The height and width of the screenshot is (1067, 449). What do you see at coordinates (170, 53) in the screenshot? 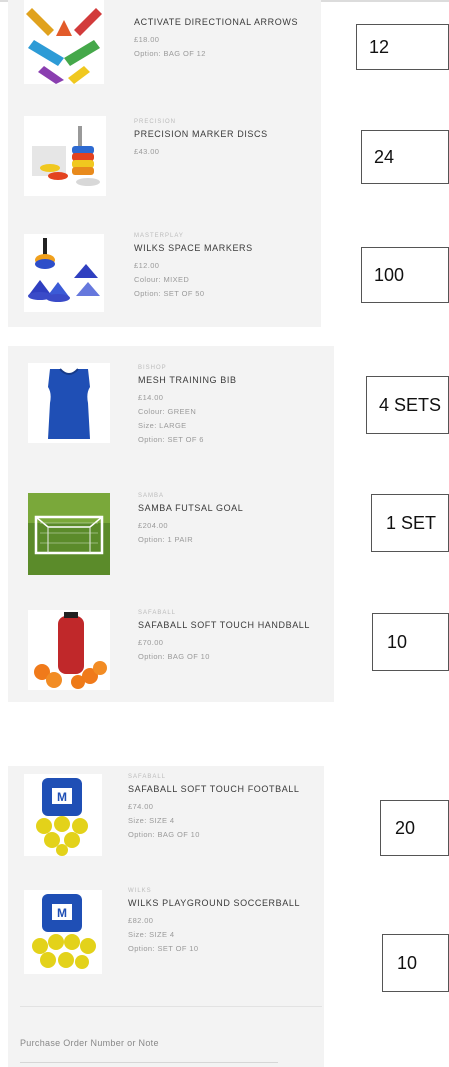
I see `item-option: Option: BAG OF 12` at bounding box center [170, 53].